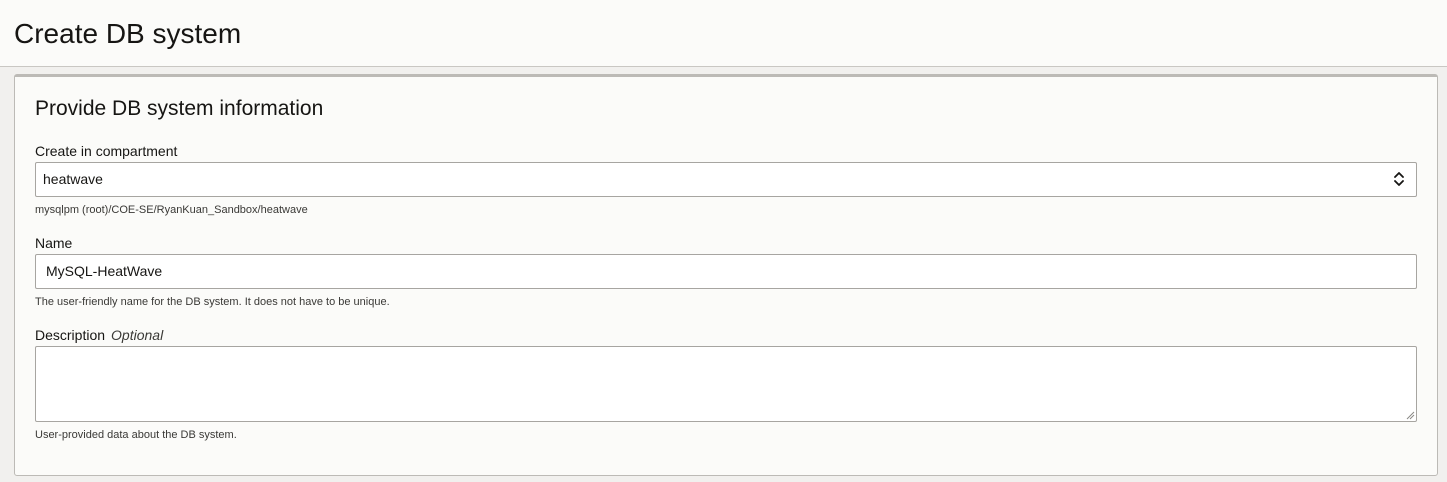 This screenshot has width=1447, height=482. Describe the element at coordinates (723, 33) in the screenshot. I see `page-header: Create DB system` at that location.